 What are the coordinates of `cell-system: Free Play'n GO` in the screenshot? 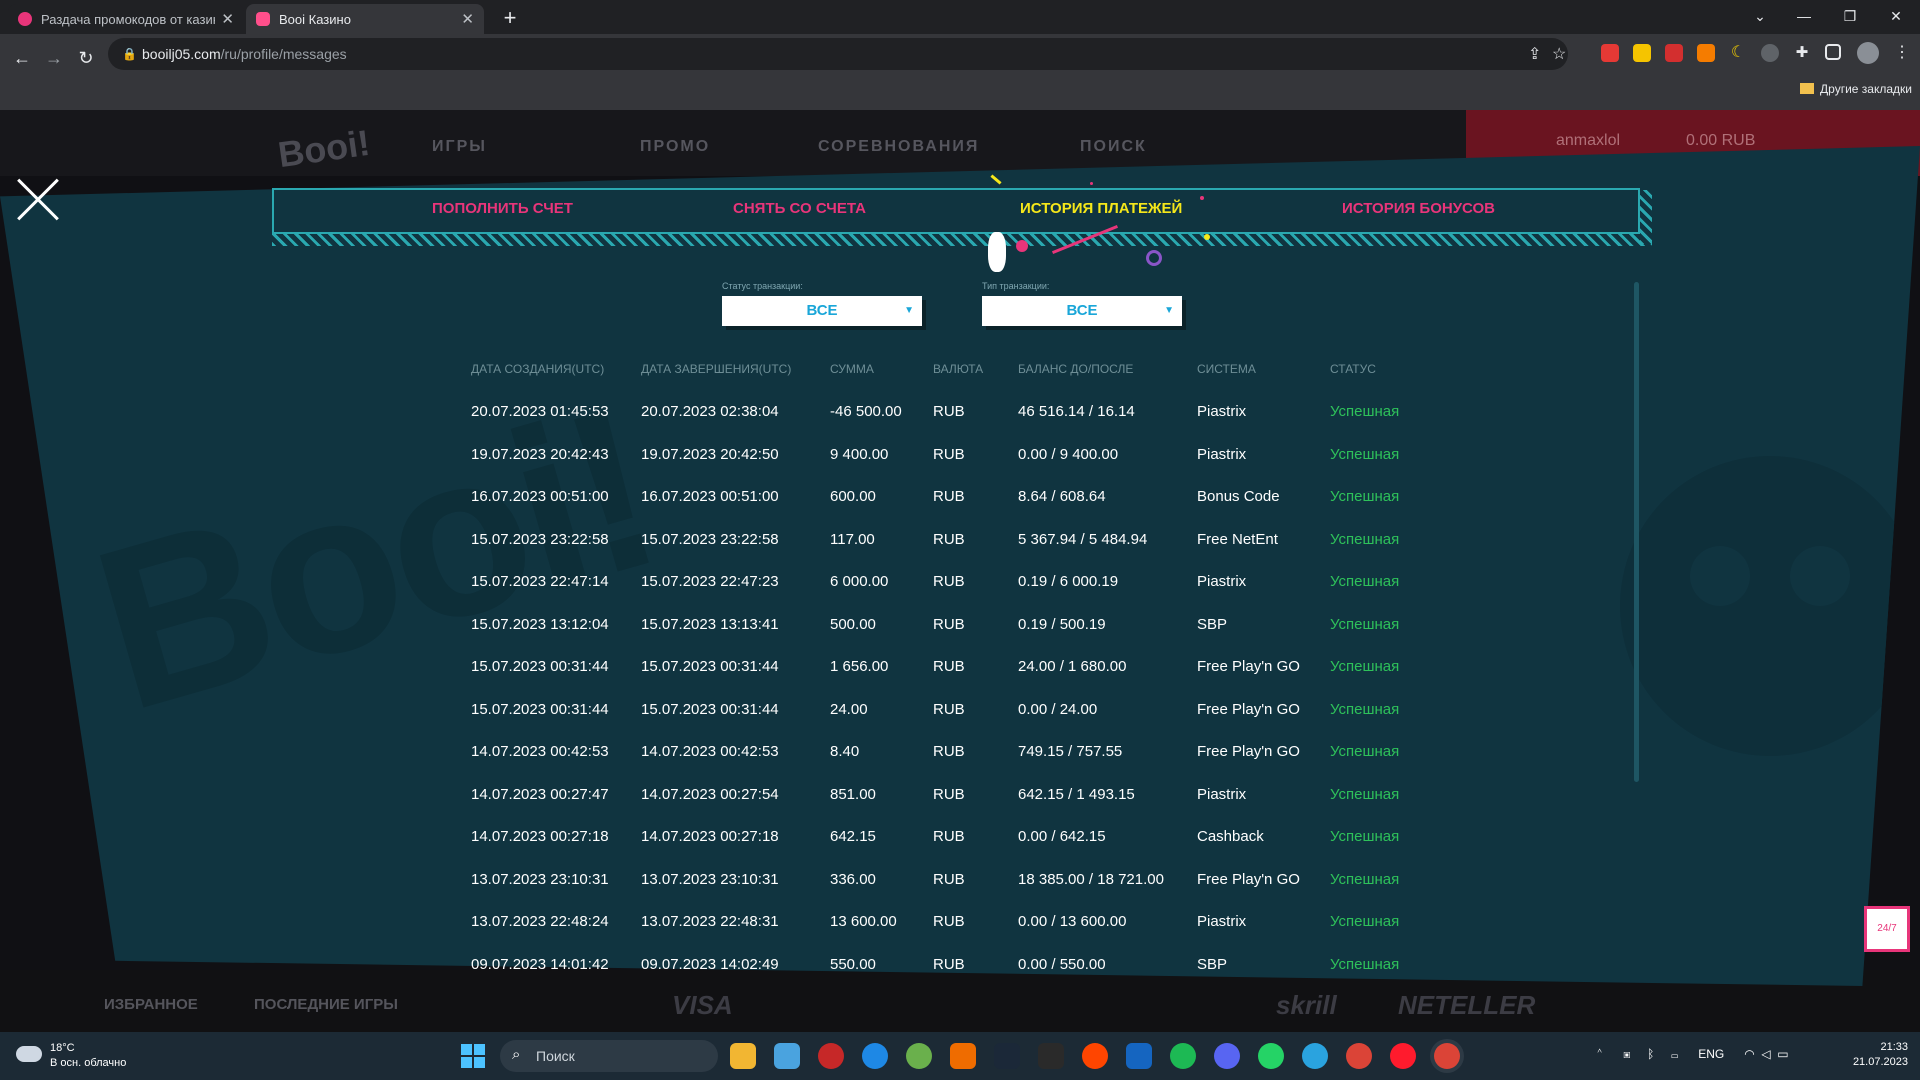 It's located at (1248, 709).